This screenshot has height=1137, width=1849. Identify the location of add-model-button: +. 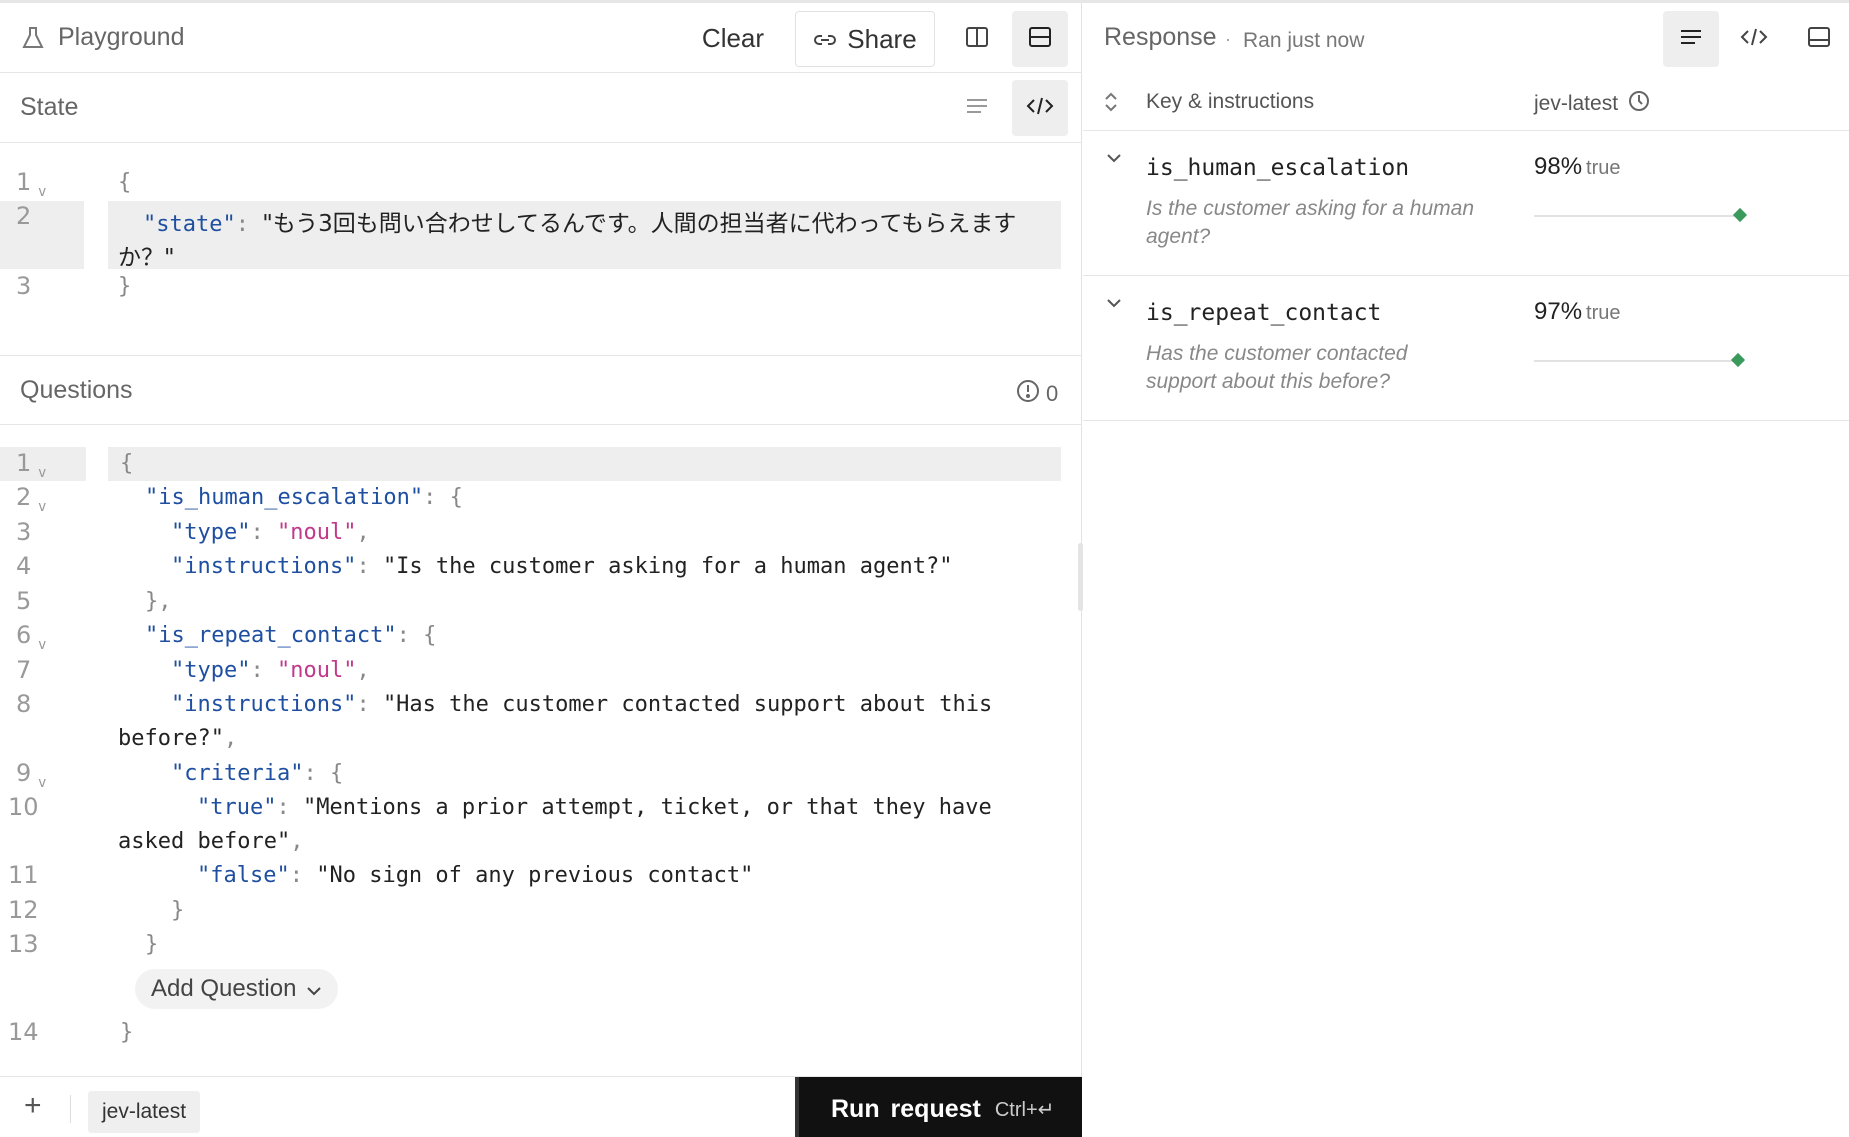
(33, 1106).